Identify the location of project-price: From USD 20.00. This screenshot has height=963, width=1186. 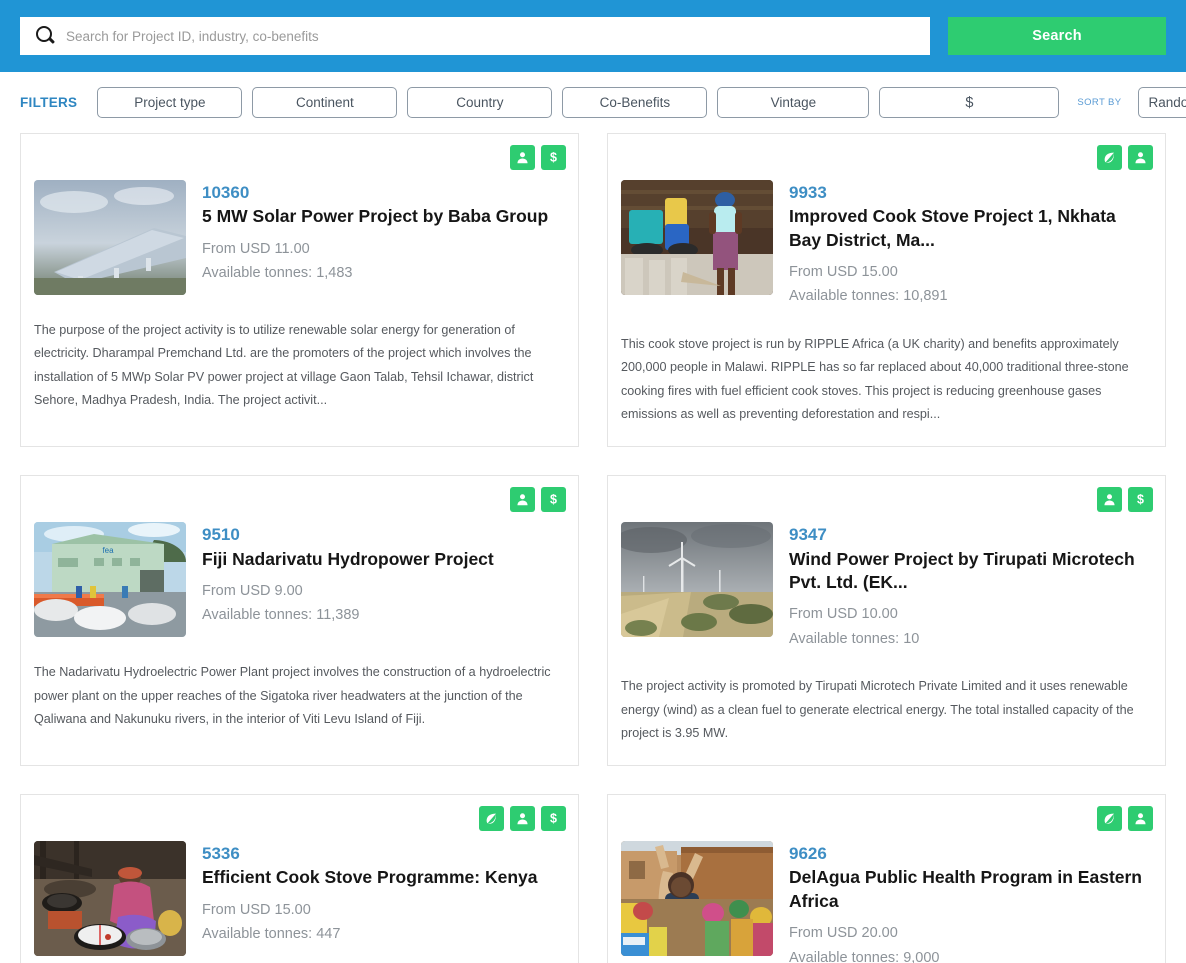
(843, 932).